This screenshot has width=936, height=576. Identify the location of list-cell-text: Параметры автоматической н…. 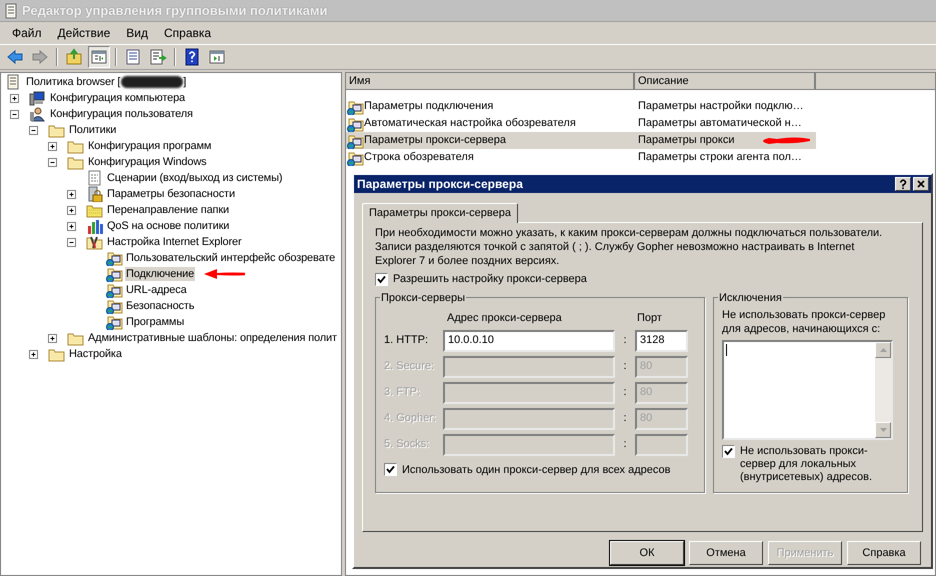
(720, 124).